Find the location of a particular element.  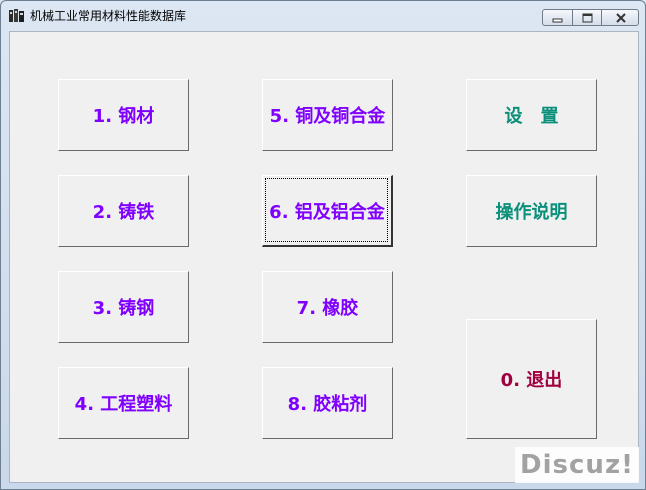

cast-steel-button: 3. 铸钢 is located at coordinates (123, 307).